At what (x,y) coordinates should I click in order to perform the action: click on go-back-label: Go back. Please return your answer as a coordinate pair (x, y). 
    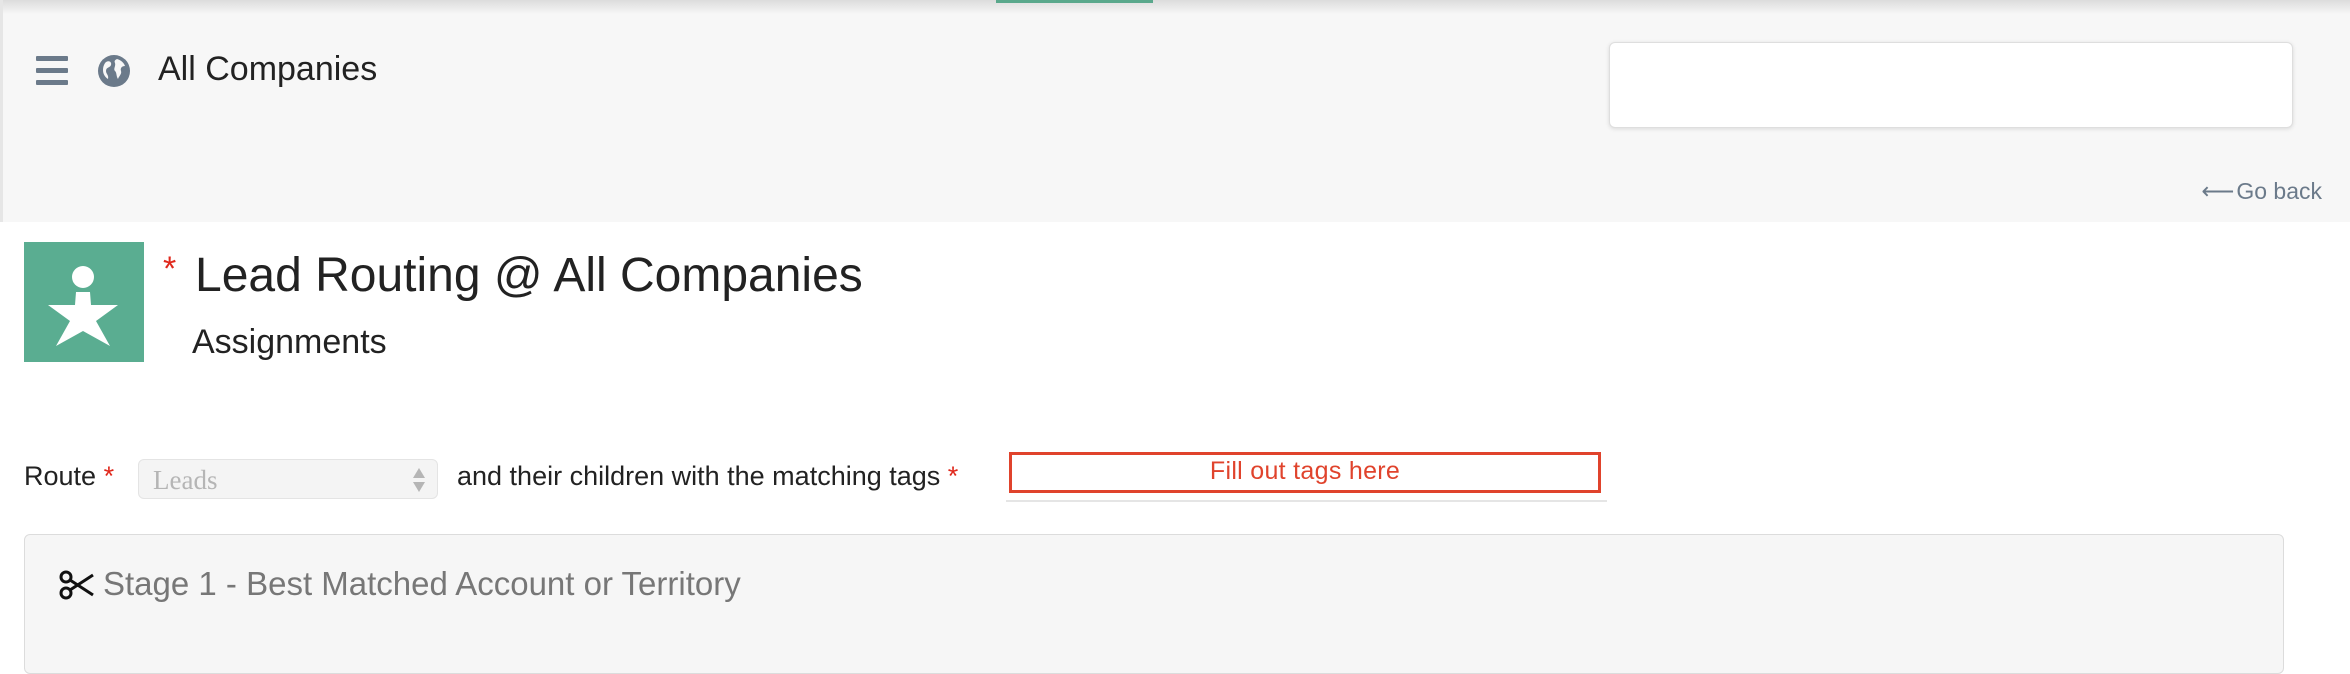
    Looking at the image, I should click on (2279, 191).